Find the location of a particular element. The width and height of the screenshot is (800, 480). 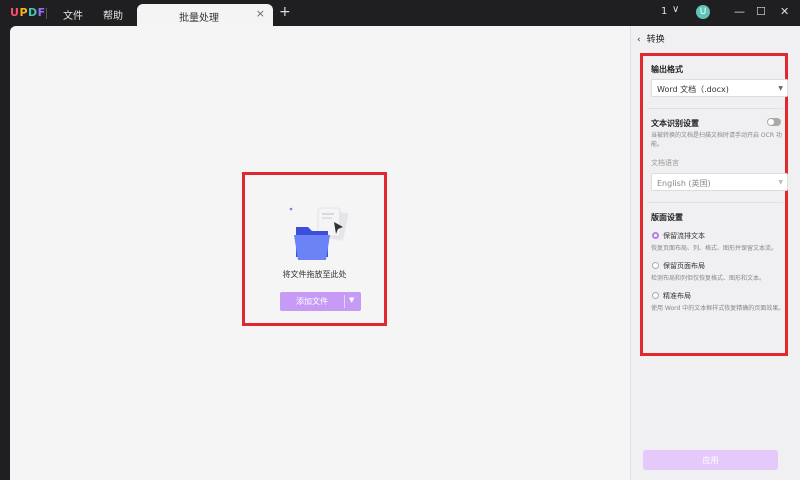

add-file-button: 添加文件 ▼ is located at coordinates (320, 301).